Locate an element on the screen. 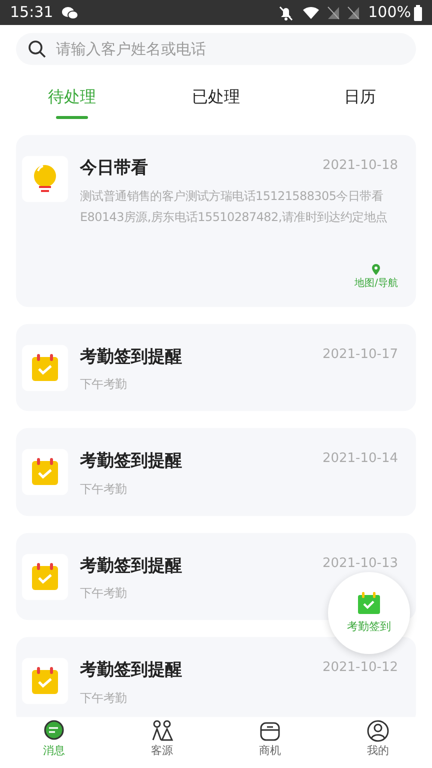  lightbulb-icon is located at coordinates (45, 179).